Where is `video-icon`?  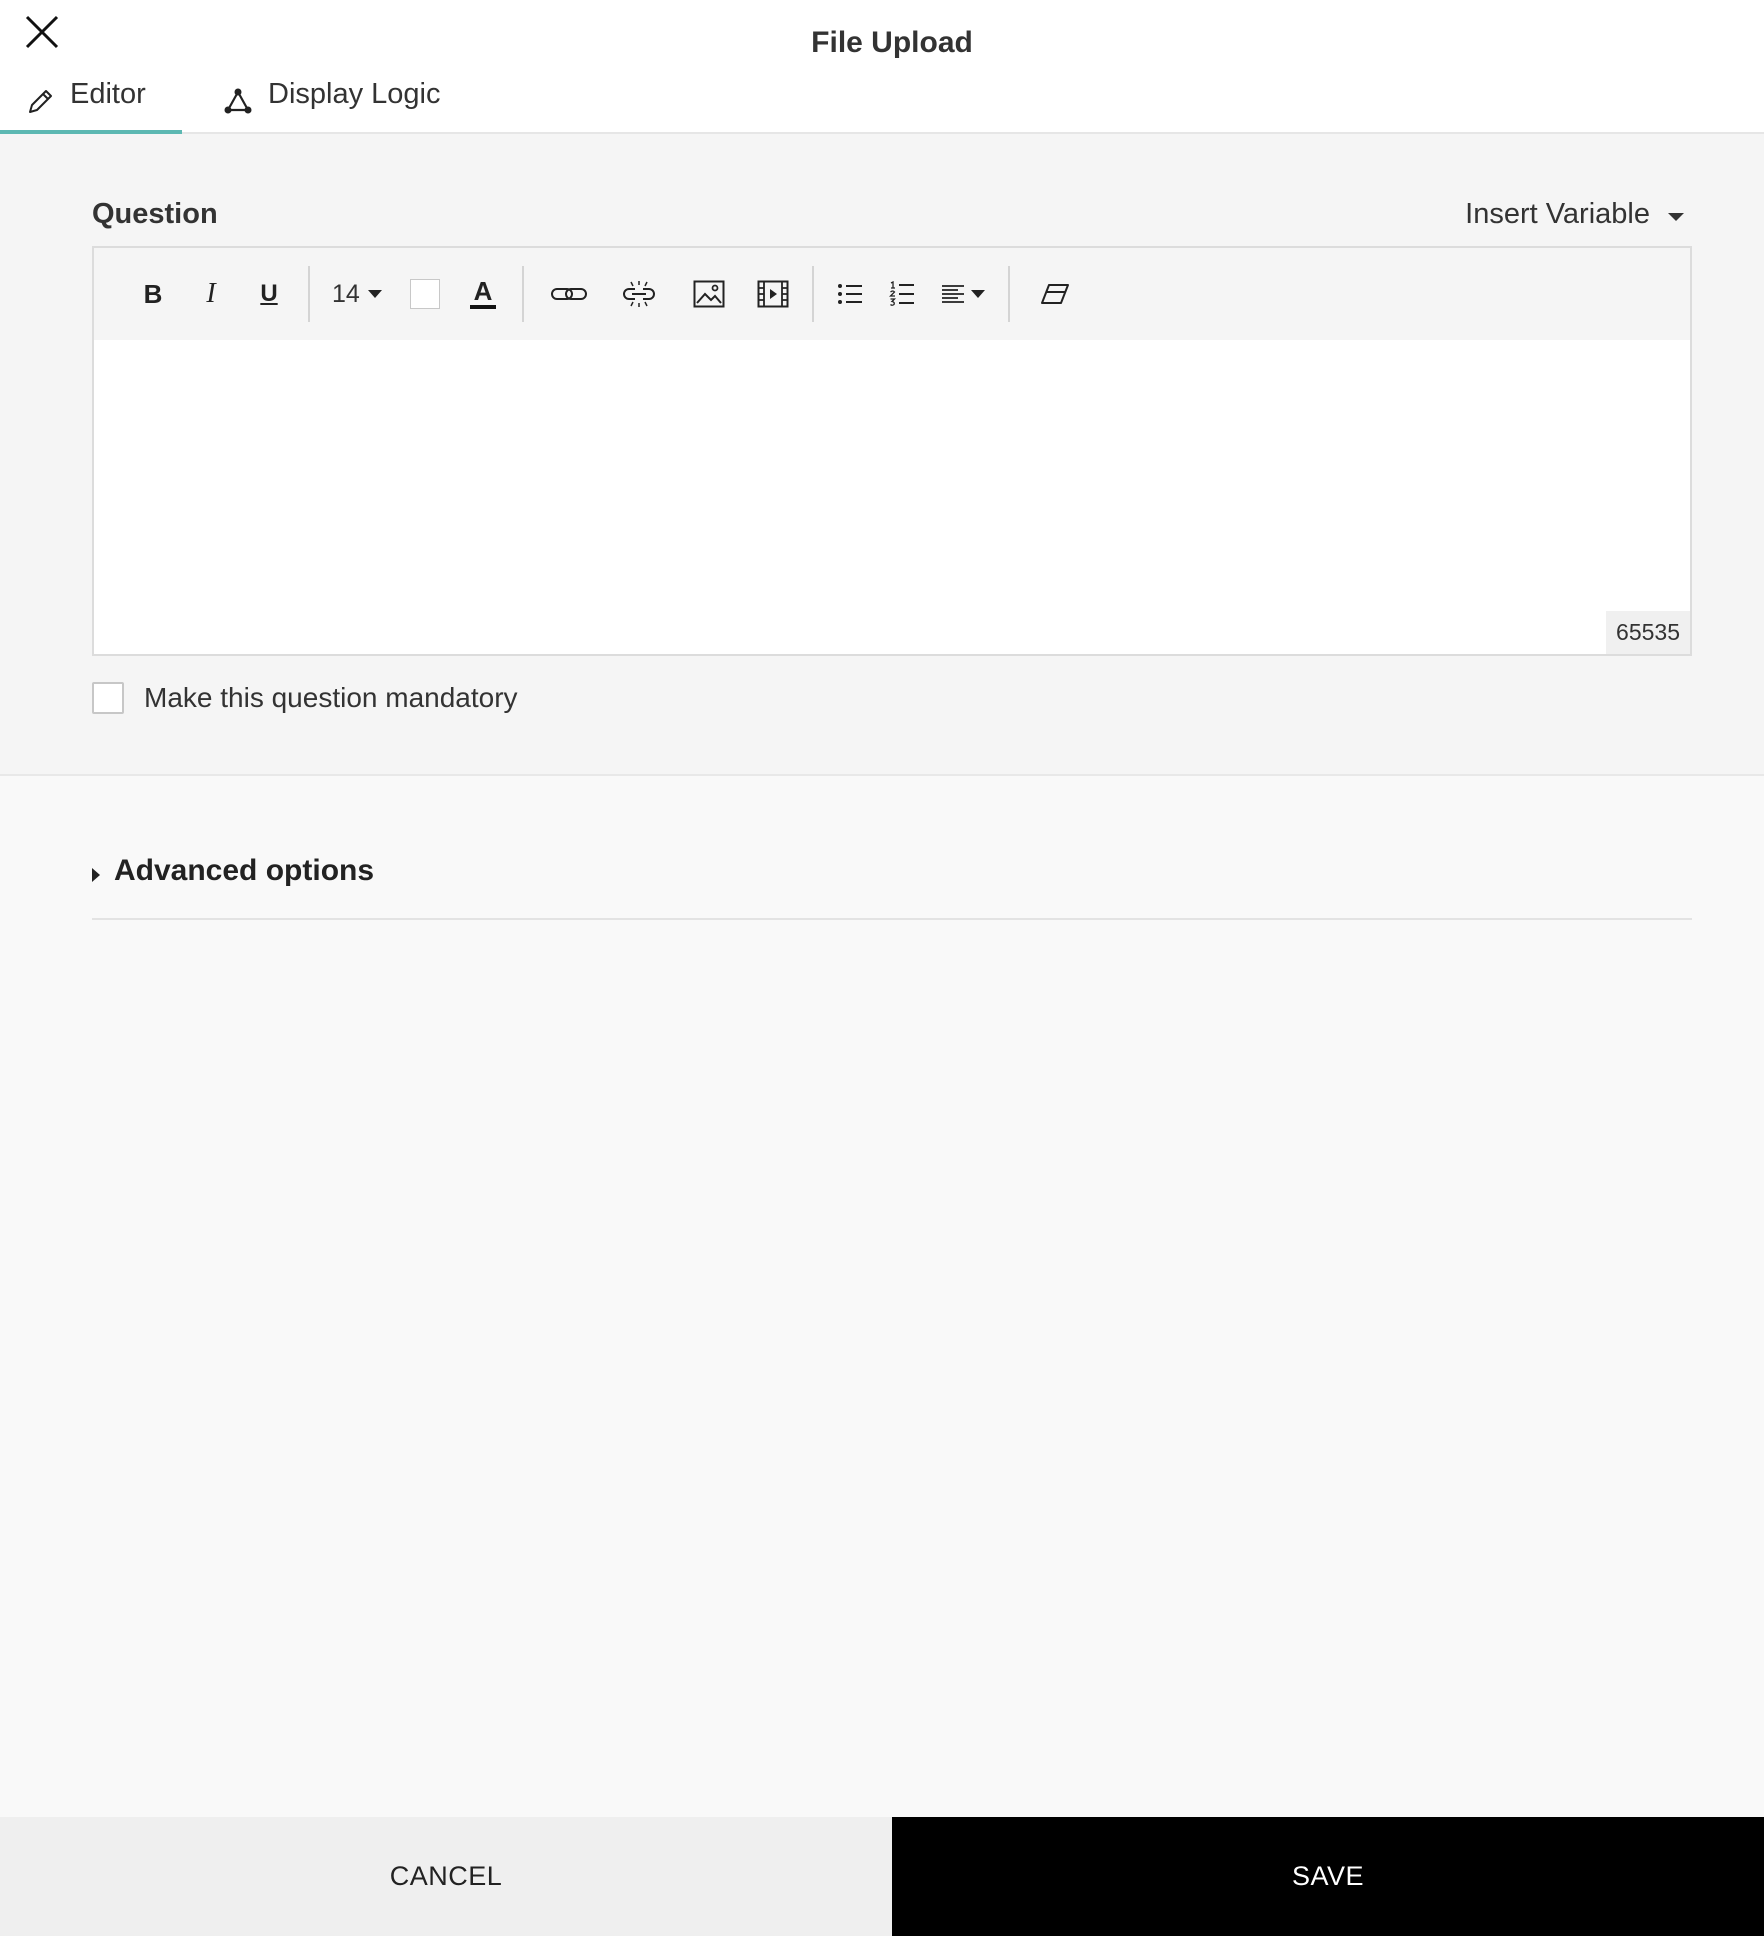 video-icon is located at coordinates (773, 294).